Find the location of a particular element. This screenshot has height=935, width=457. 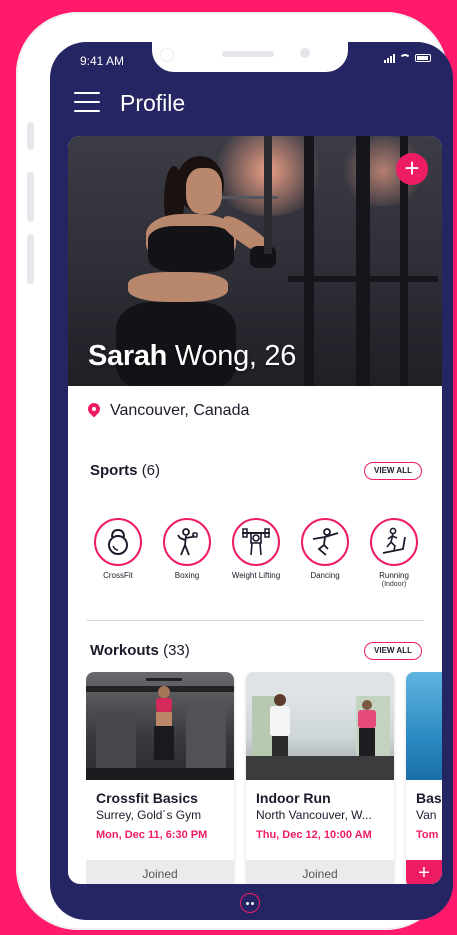

app-header: Profile is located at coordinates (251, 108).